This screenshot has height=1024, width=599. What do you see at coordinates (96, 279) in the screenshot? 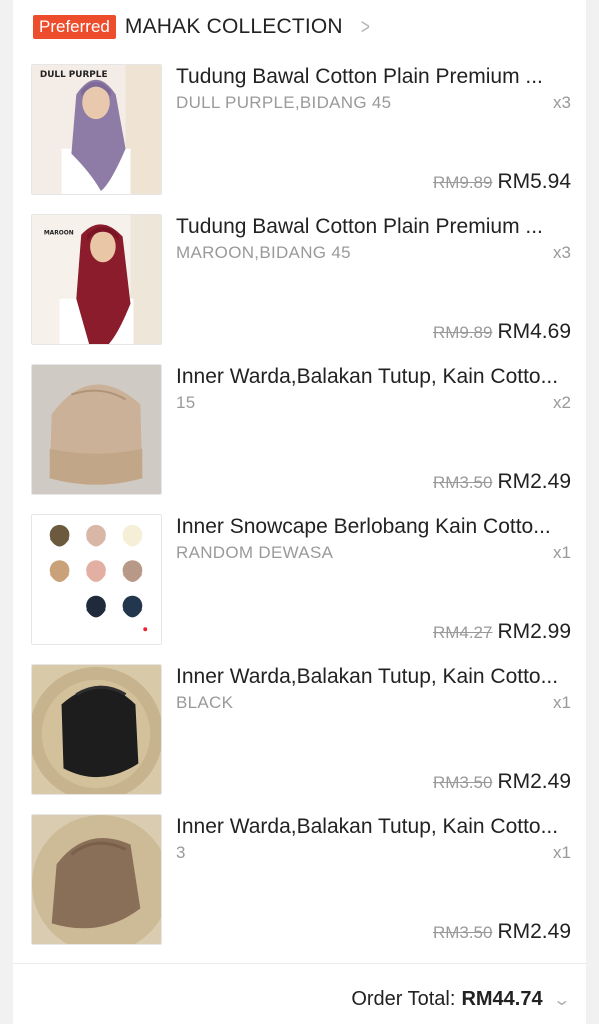
I see `product-image: MAROON` at bounding box center [96, 279].